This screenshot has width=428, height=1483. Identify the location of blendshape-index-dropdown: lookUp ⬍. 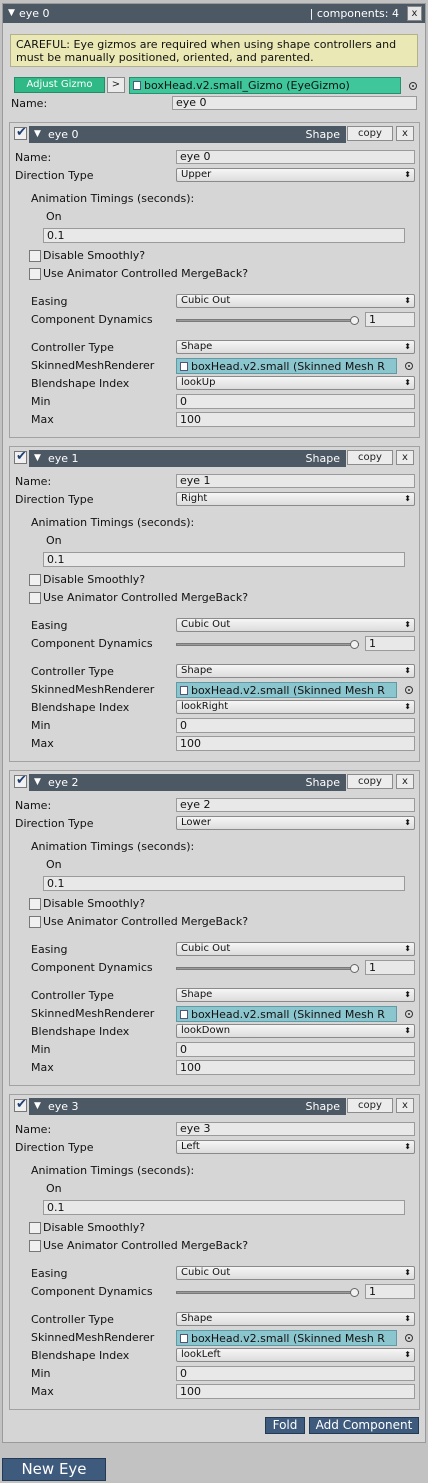
(295, 383).